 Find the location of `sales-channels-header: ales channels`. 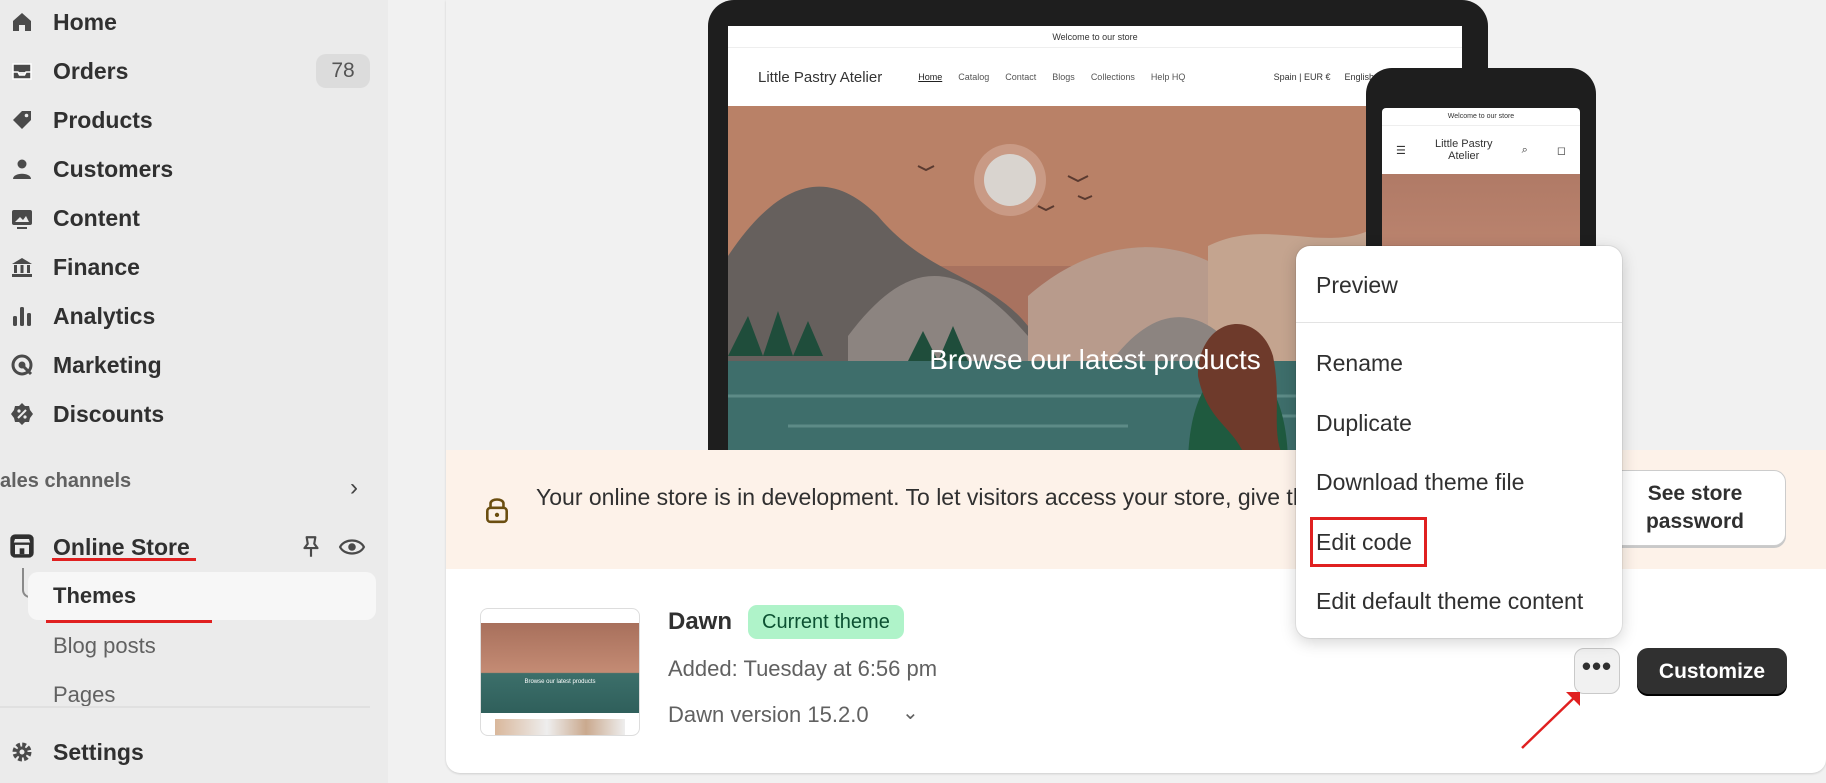

sales-channels-header: ales channels is located at coordinates (65, 481).